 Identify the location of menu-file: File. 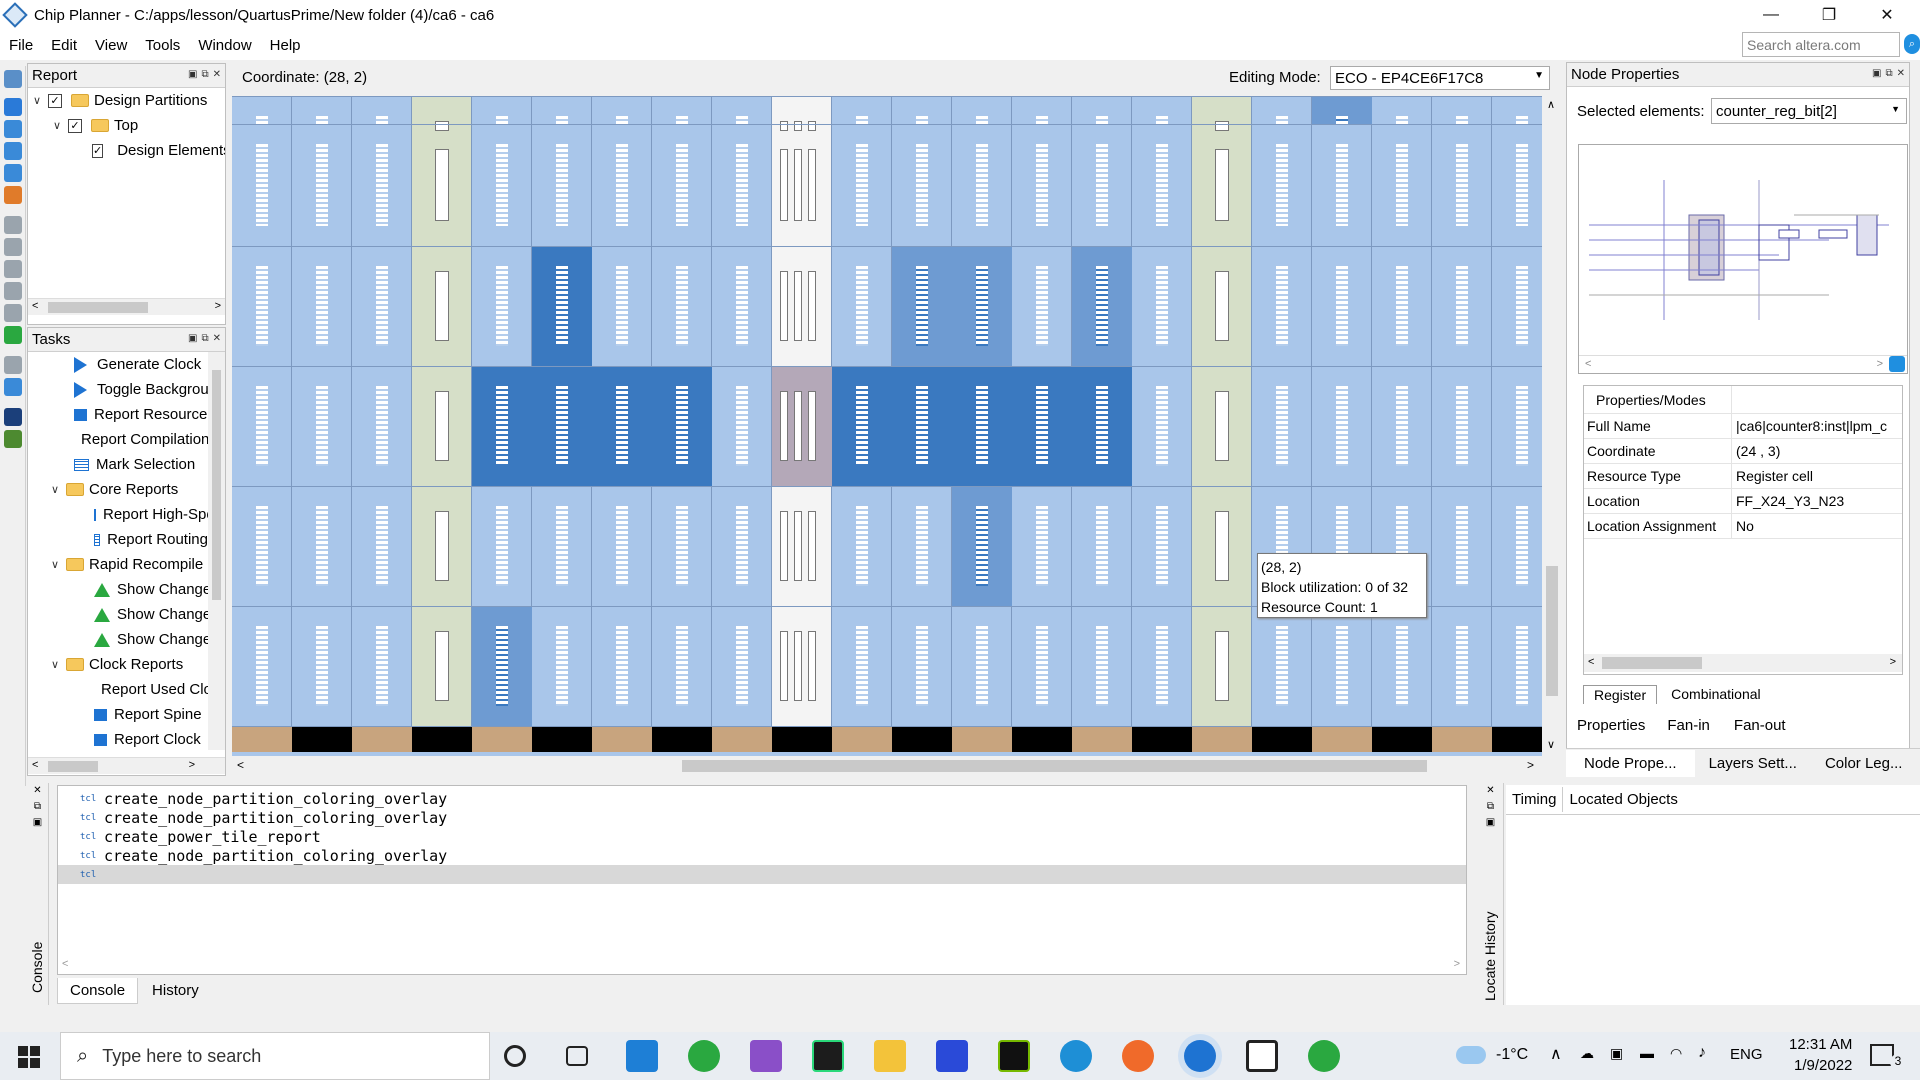
(21, 45).